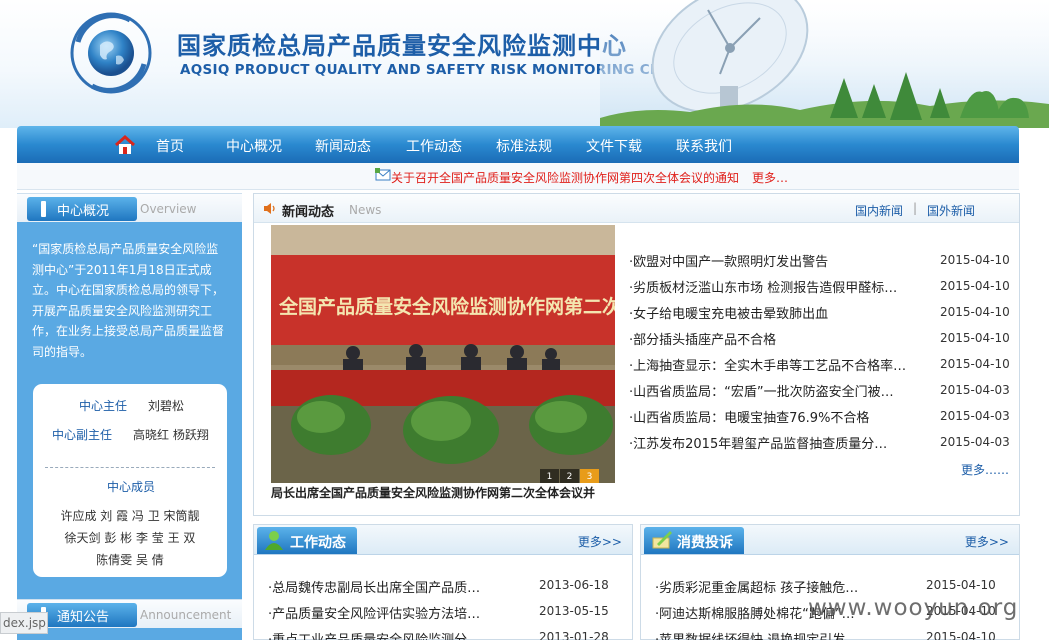 This screenshot has width=1049, height=640. I want to click on complaint-panel-header: 消费投诉 更多>>, so click(830, 540).